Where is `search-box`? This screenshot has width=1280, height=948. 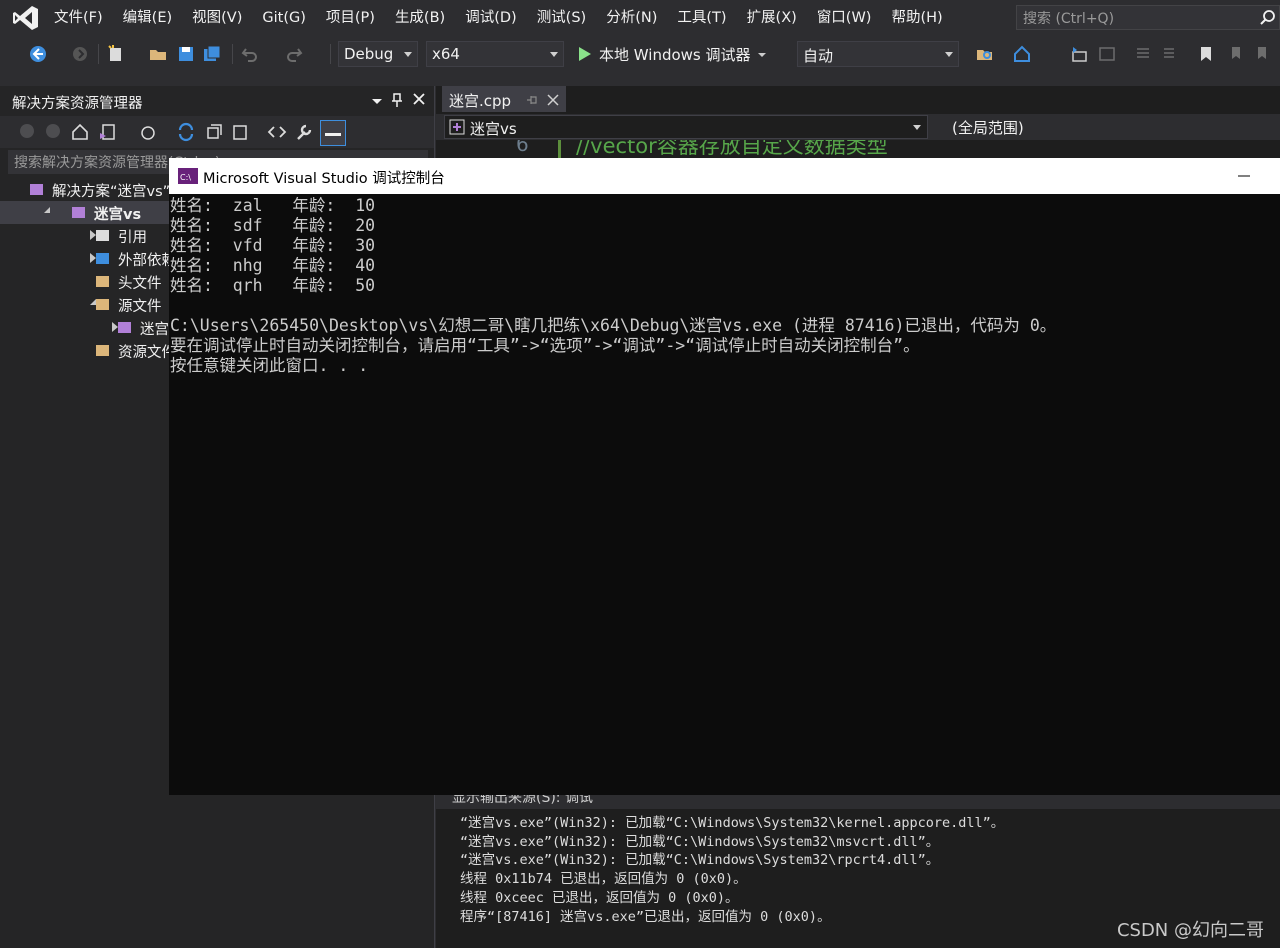 search-box is located at coordinates (1148, 17).